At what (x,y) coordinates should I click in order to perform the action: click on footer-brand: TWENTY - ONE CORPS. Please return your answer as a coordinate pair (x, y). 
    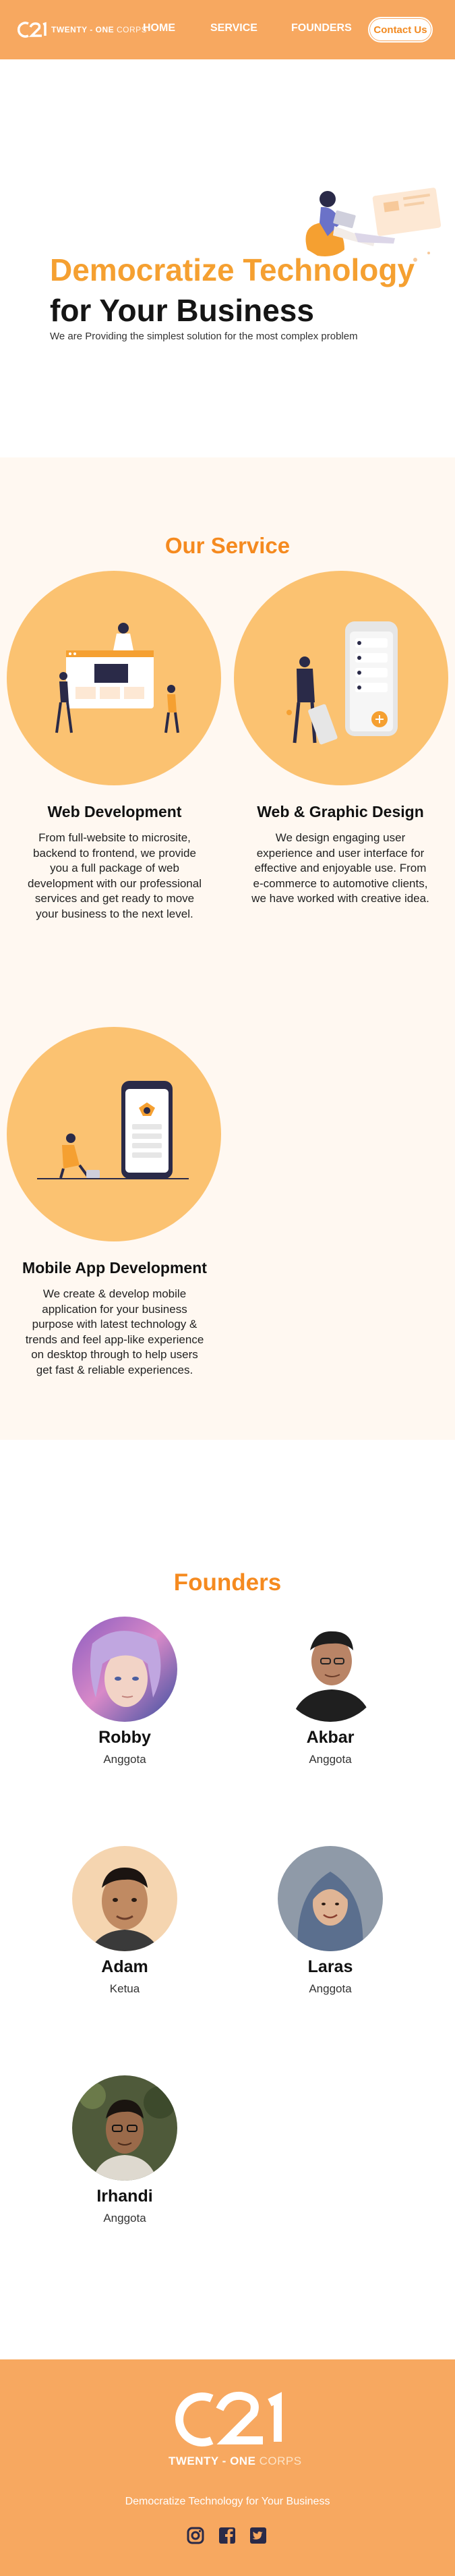
    Looking at the image, I should click on (235, 2461).